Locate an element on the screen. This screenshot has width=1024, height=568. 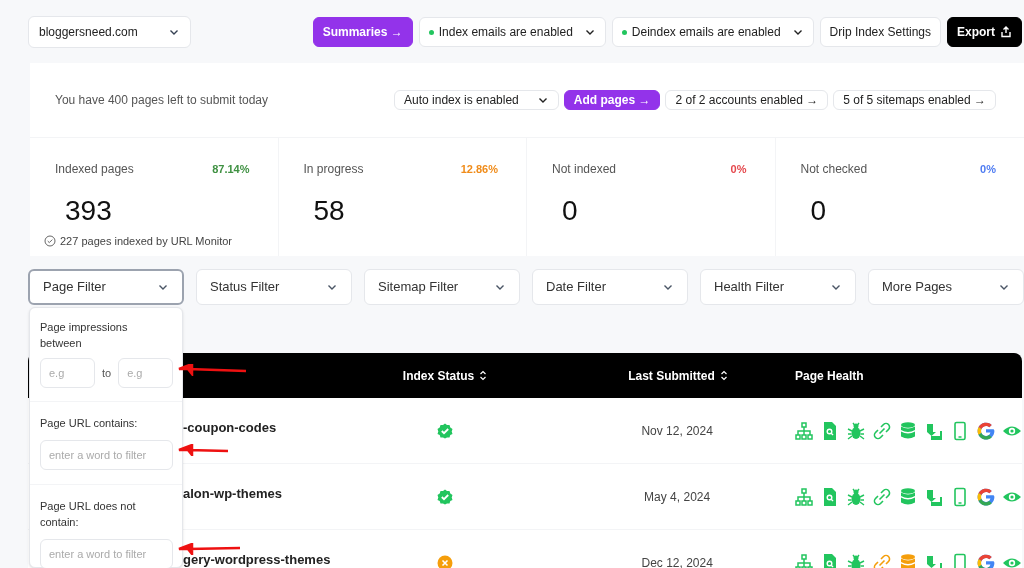
page-url: gery-wordpress-themes is located at coordinates (257, 559).